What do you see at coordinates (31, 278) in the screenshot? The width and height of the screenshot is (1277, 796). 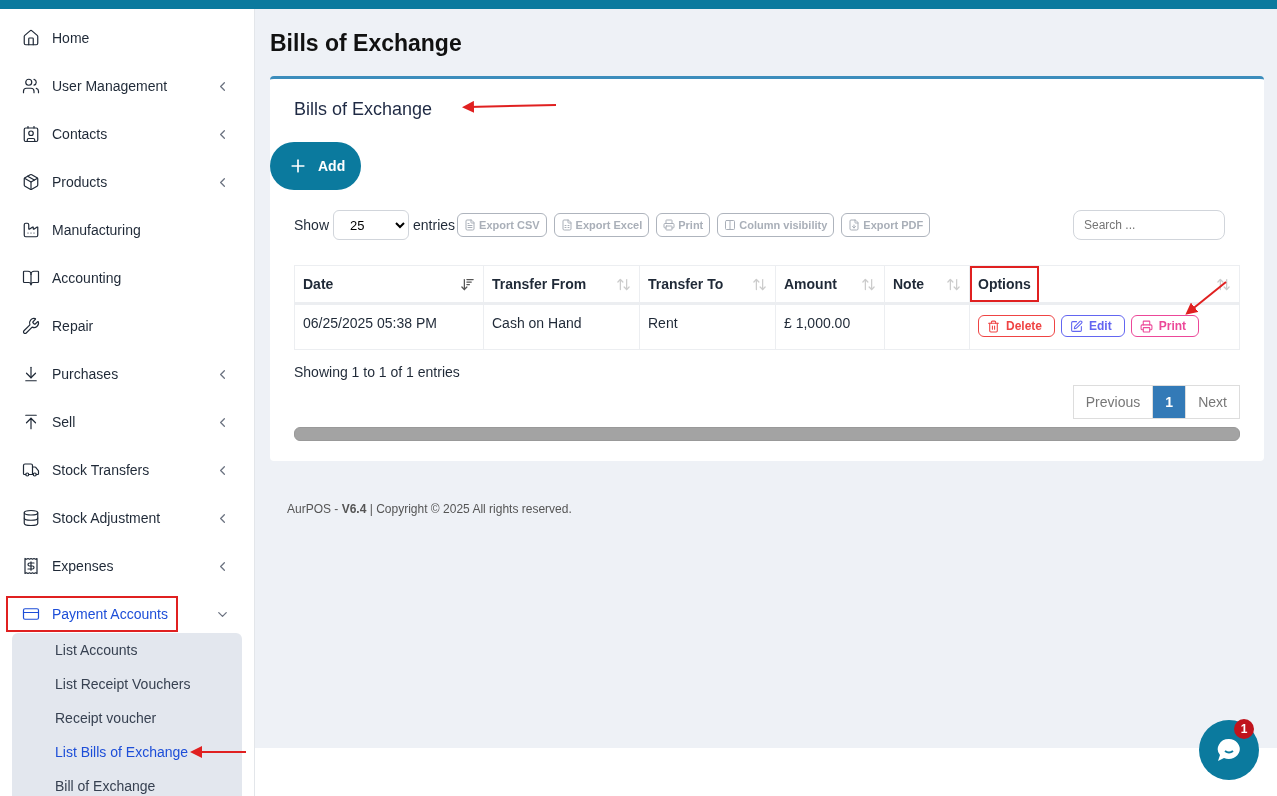 I see `book-icon` at bounding box center [31, 278].